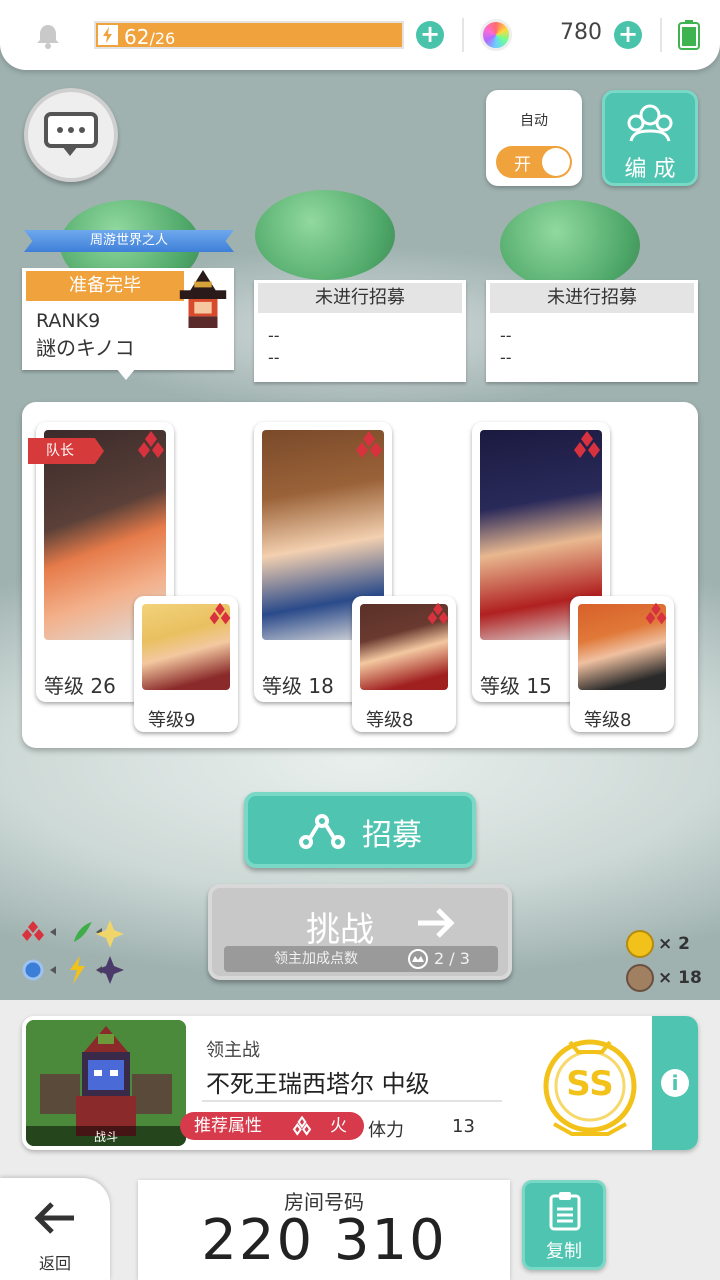 Image resolution: width=720 pixels, height=1280 pixels. I want to click on recruit-slot-2: 未进行招募 -- --, so click(360, 331).